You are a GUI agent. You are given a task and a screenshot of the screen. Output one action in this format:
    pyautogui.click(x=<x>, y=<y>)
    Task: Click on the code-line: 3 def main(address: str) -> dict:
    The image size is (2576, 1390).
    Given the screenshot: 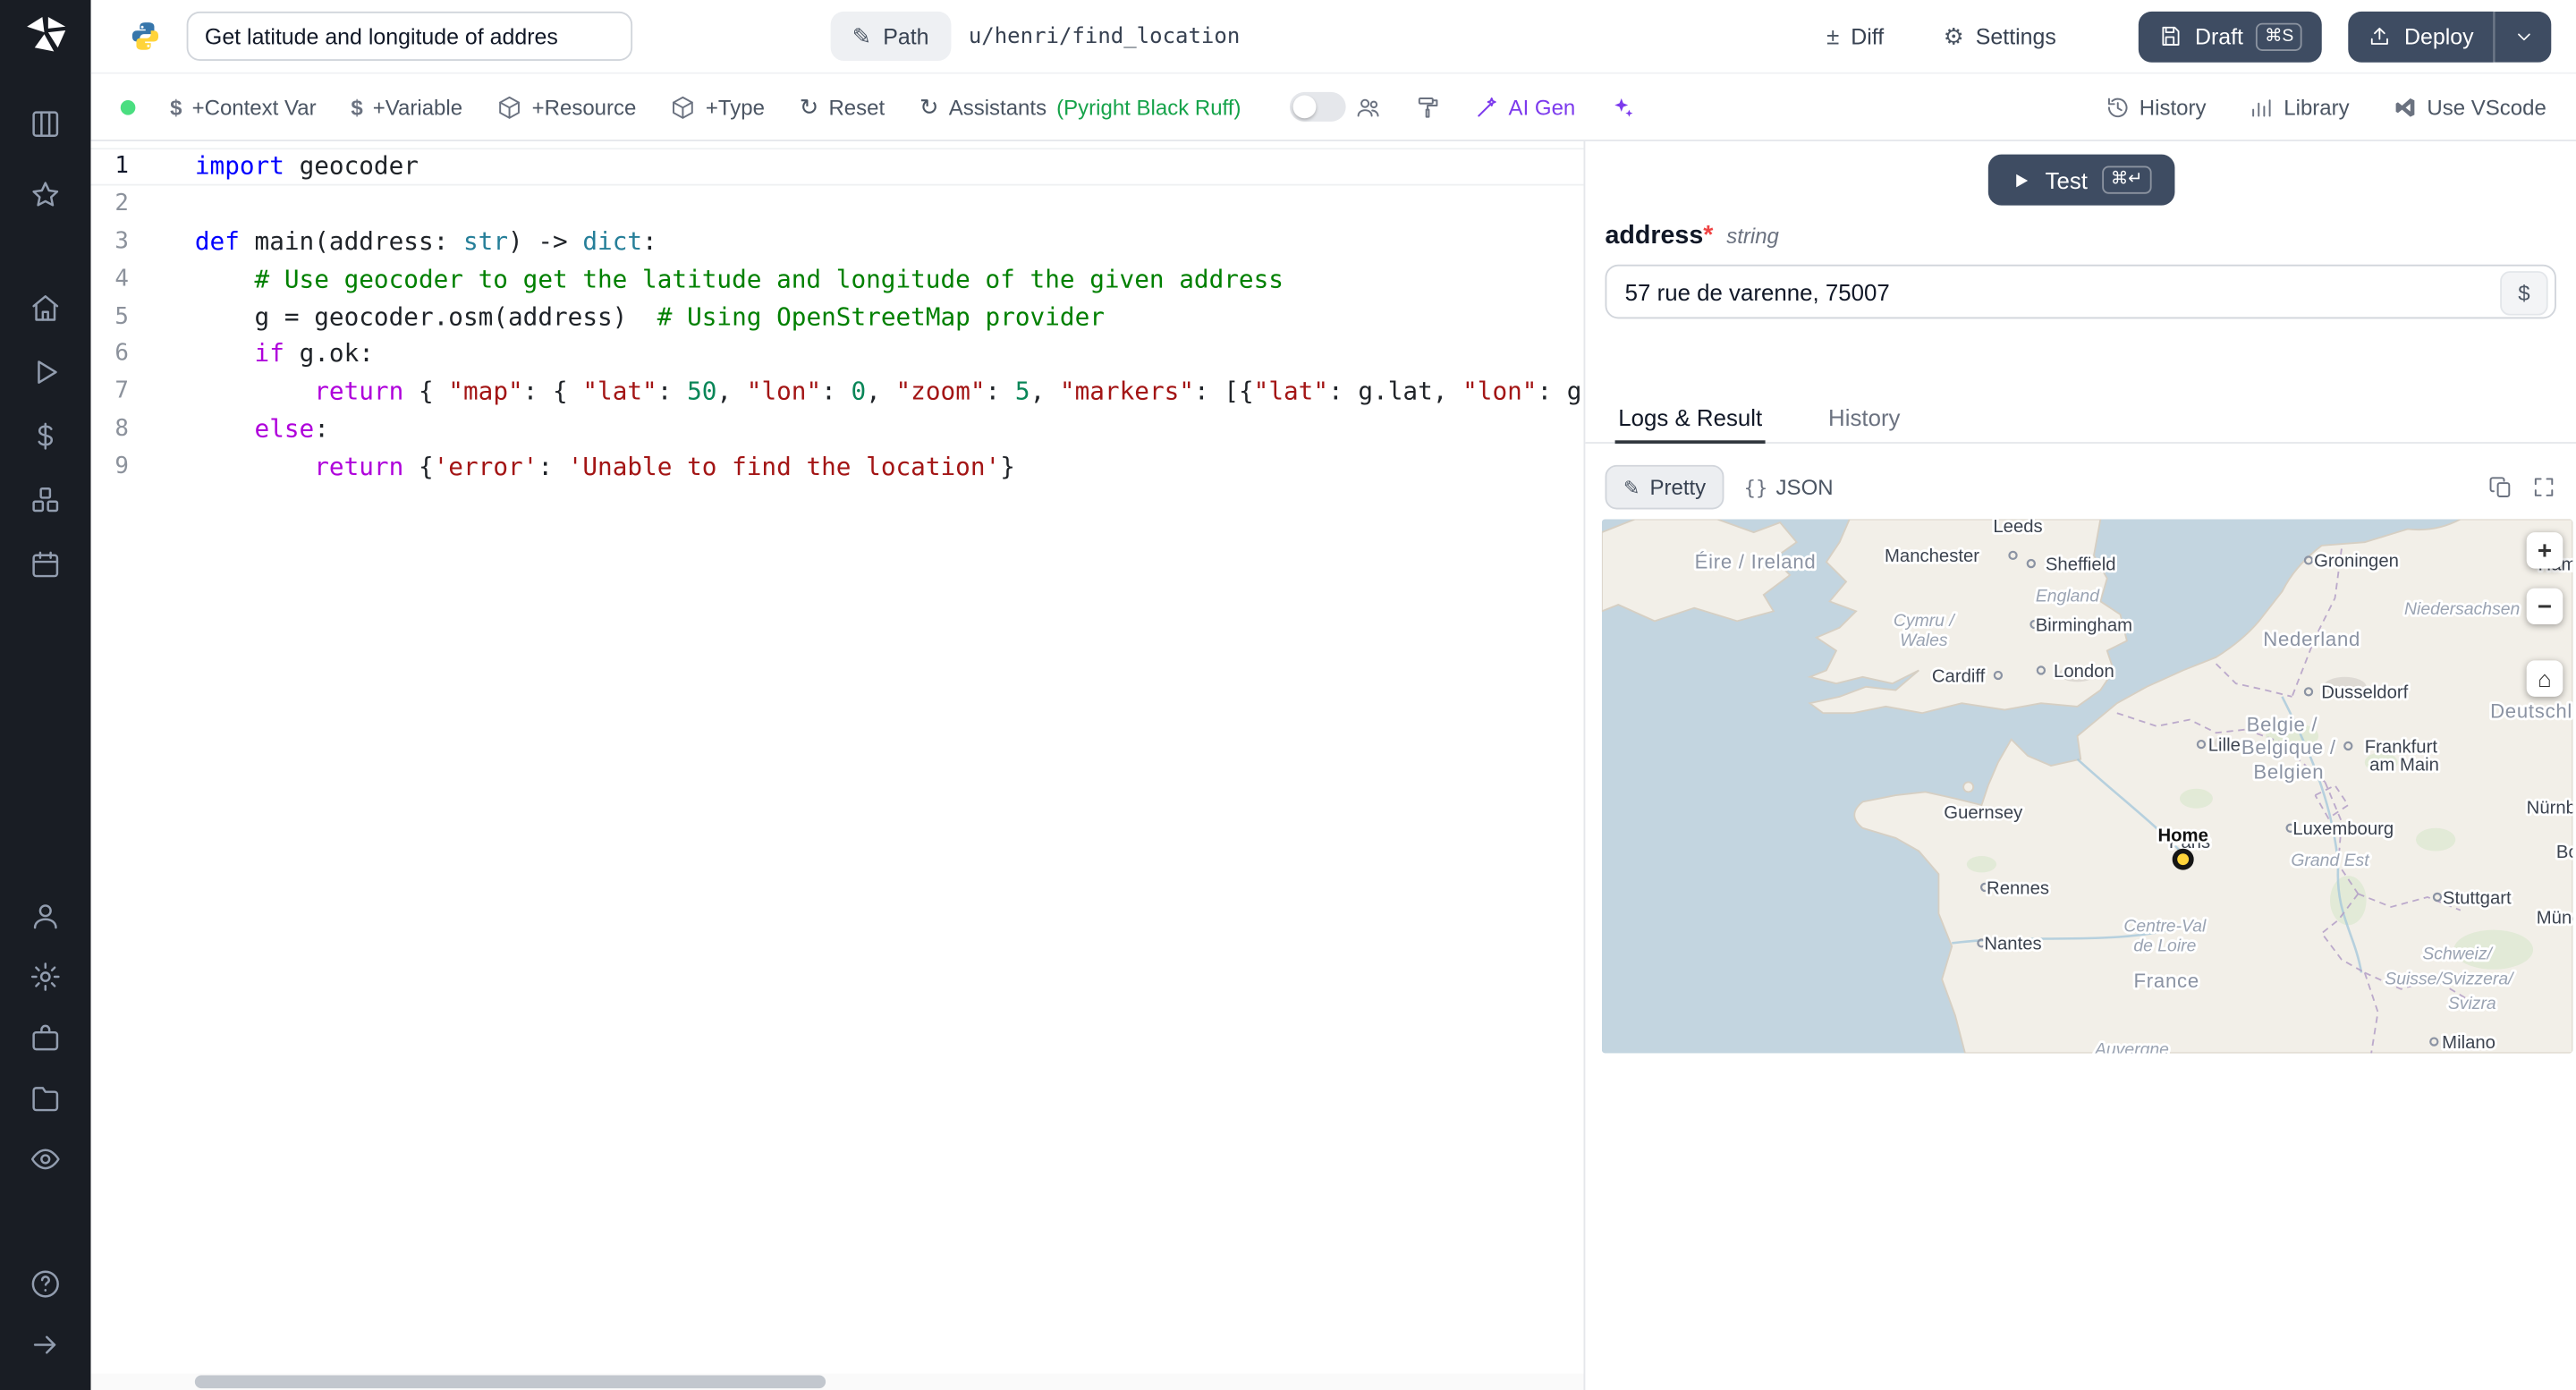 What is the action you would take?
    pyautogui.click(x=837, y=241)
    